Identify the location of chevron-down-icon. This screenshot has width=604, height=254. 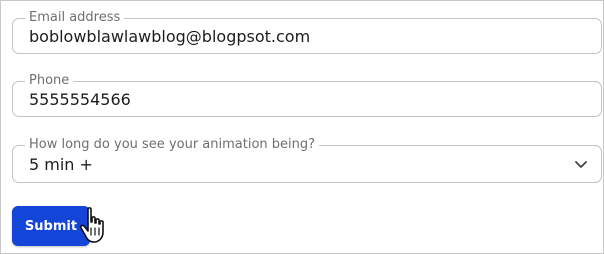
(581, 164).